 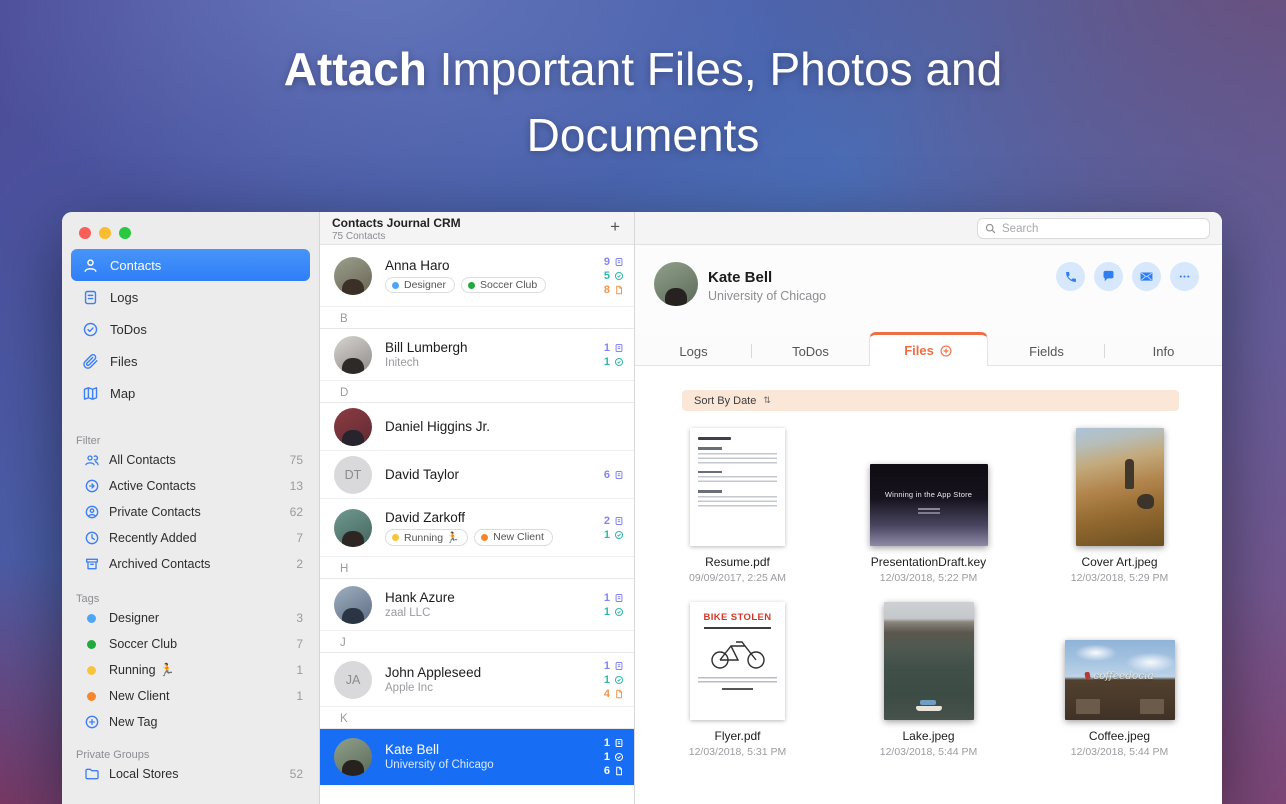 I want to click on more-button, so click(x=1184, y=276).